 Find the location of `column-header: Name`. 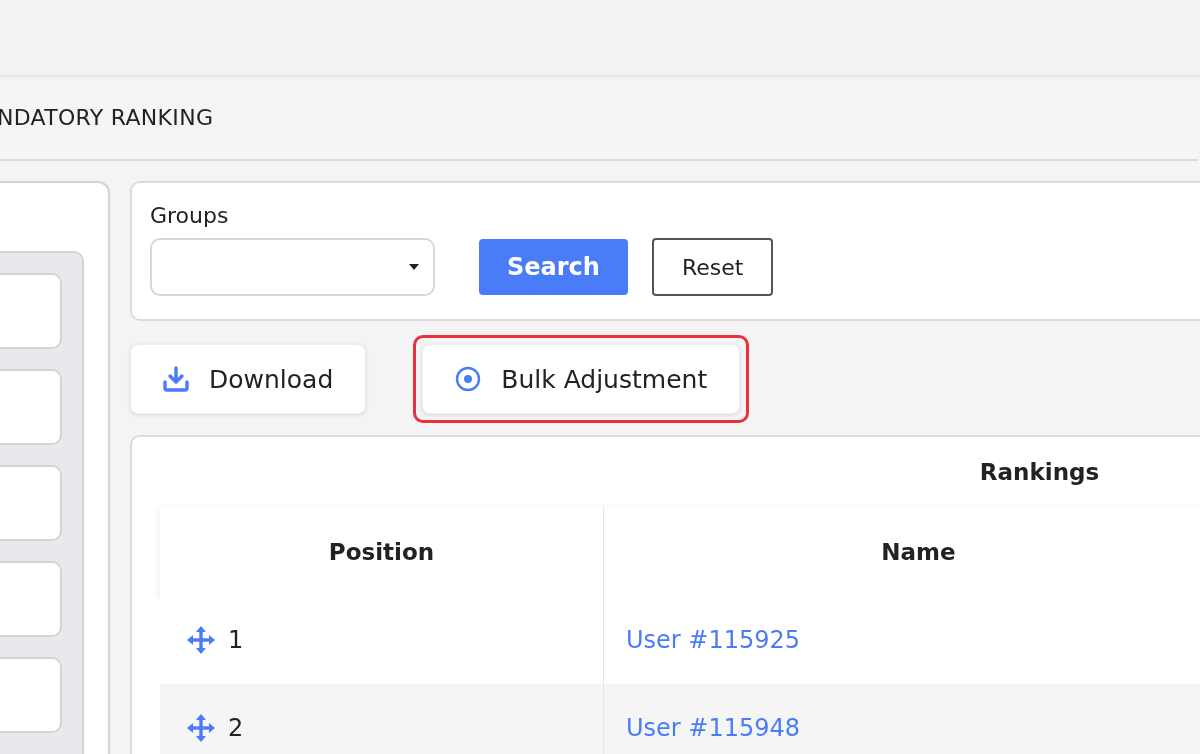

column-header: Name is located at coordinates (918, 551).